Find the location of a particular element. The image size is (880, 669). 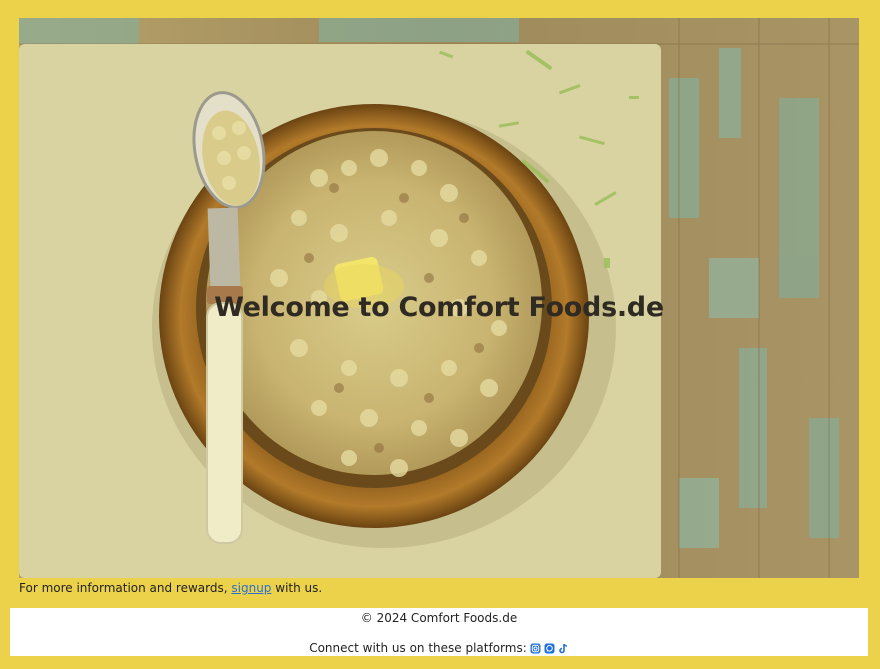

instagram-icon is located at coordinates (535, 648).